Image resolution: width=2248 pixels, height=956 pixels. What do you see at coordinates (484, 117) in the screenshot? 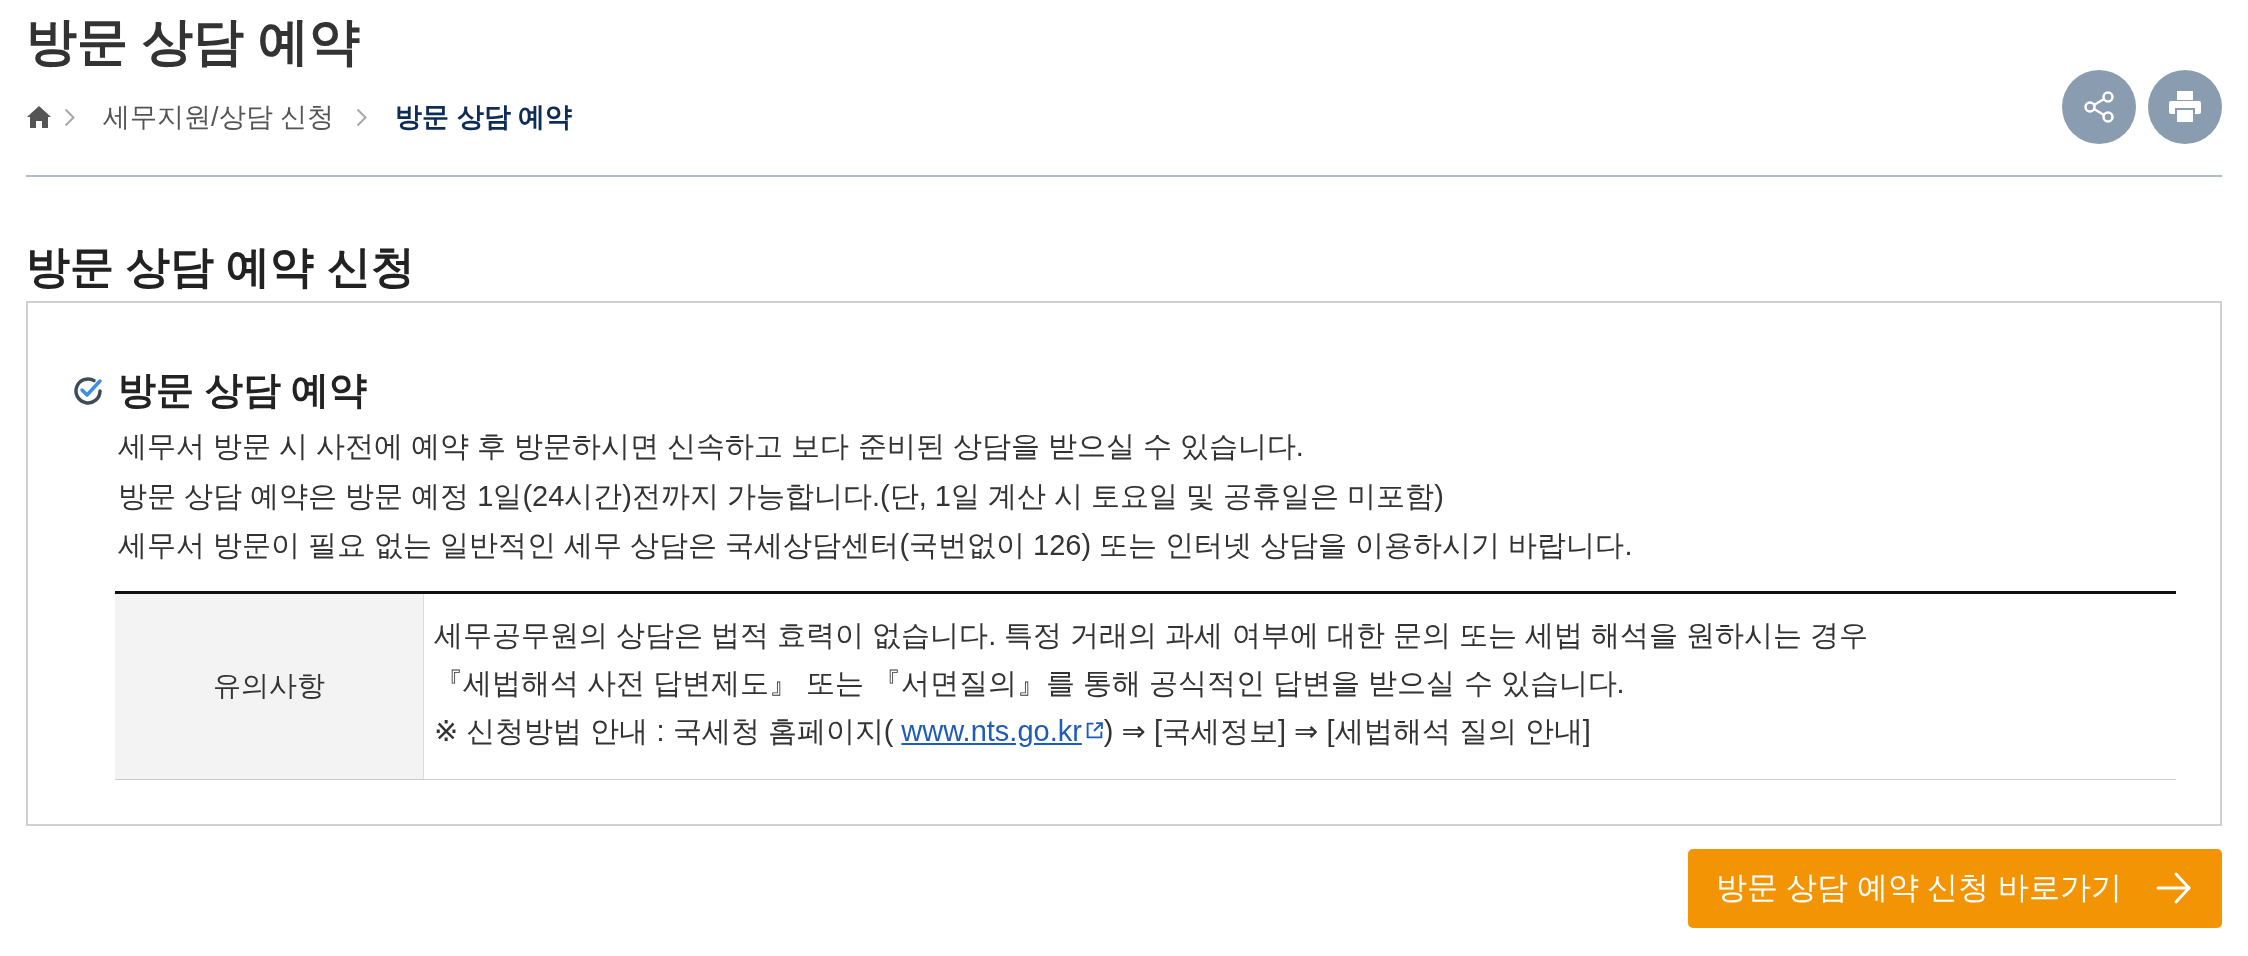
I see `breadcrumb-current-link: 방문 상담 예약` at bounding box center [484, 117].